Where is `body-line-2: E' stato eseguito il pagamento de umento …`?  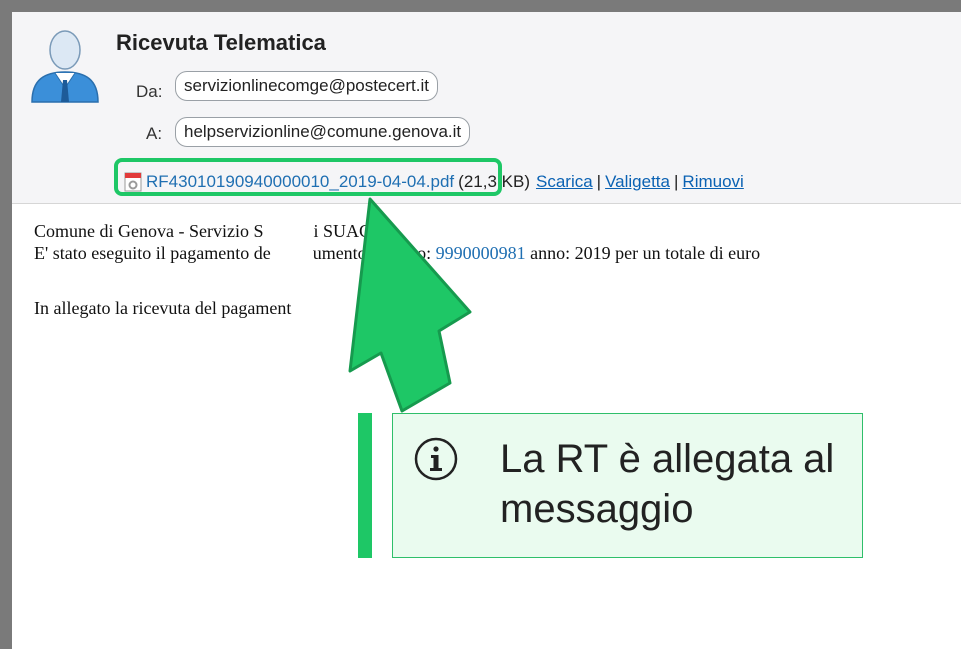 body-line-2: E' stato eseguito il pagamento de umento … is located at coordinates (397, 253).